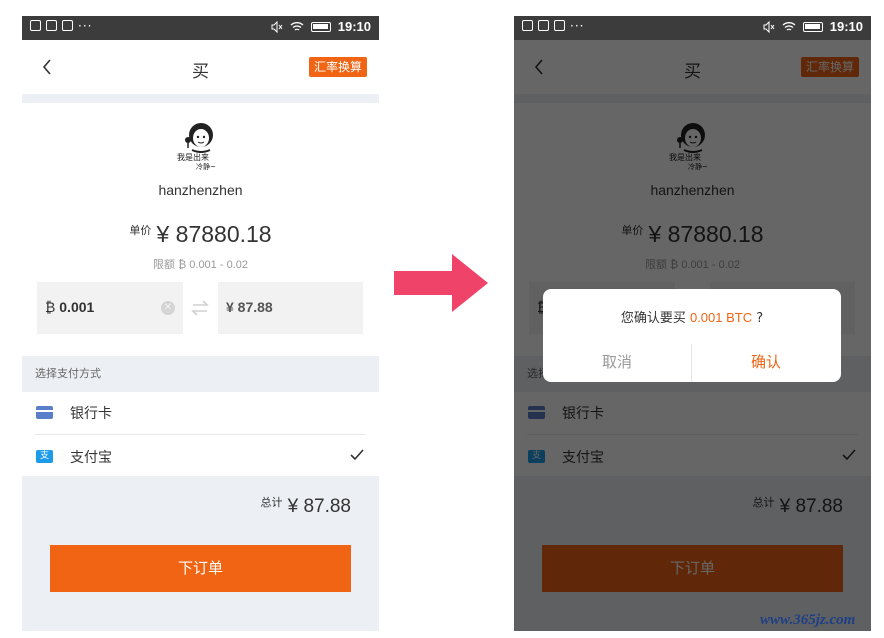  Describe the element at coordinates (200, 413) in the screenshot. I see `payment-option-bank-card: 银行卡` at that location.